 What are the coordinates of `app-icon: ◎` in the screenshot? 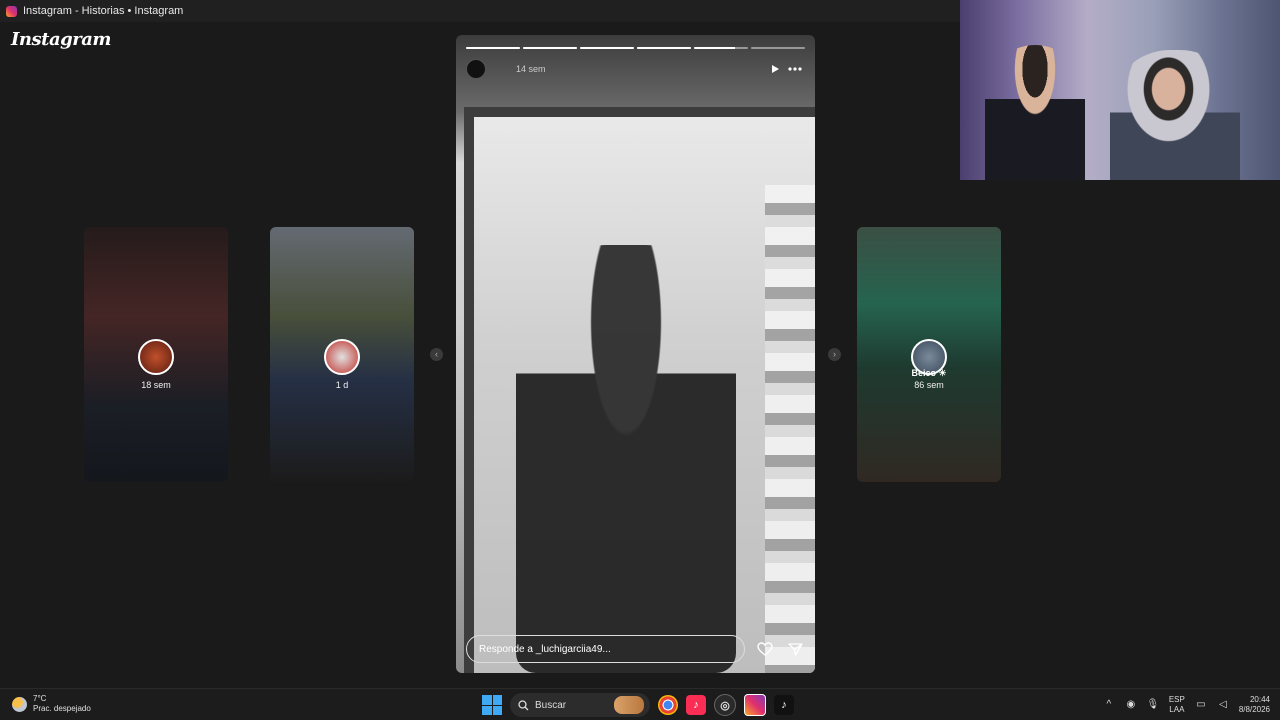 It's located at (725, 705).